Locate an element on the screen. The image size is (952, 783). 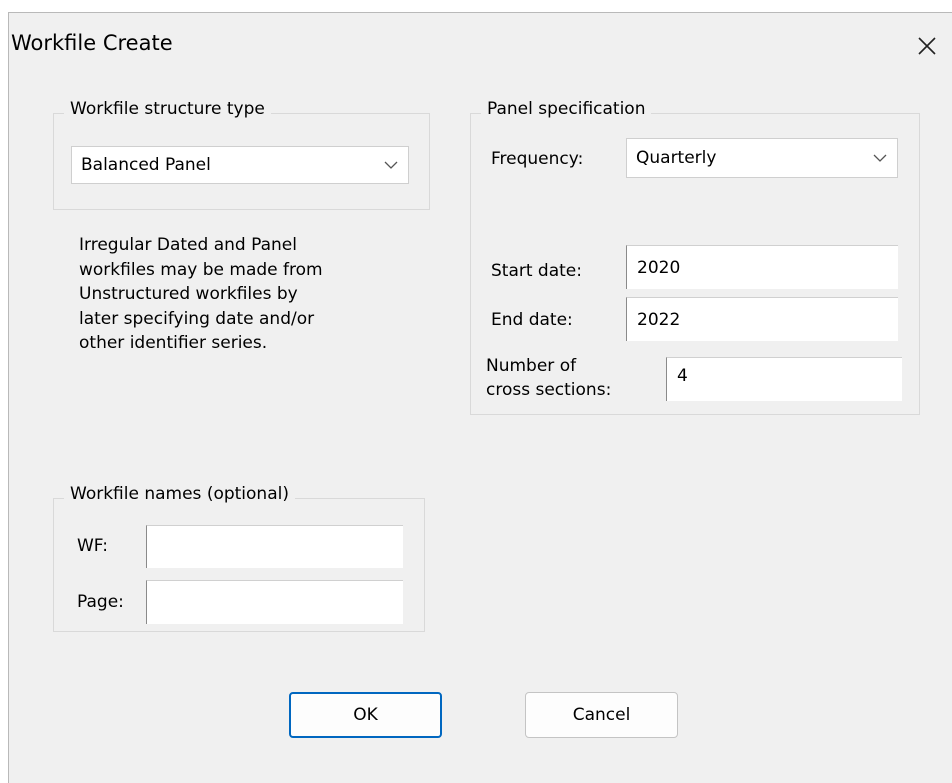
note-line: workfiles may be made from is located at coordinates (201, 269).